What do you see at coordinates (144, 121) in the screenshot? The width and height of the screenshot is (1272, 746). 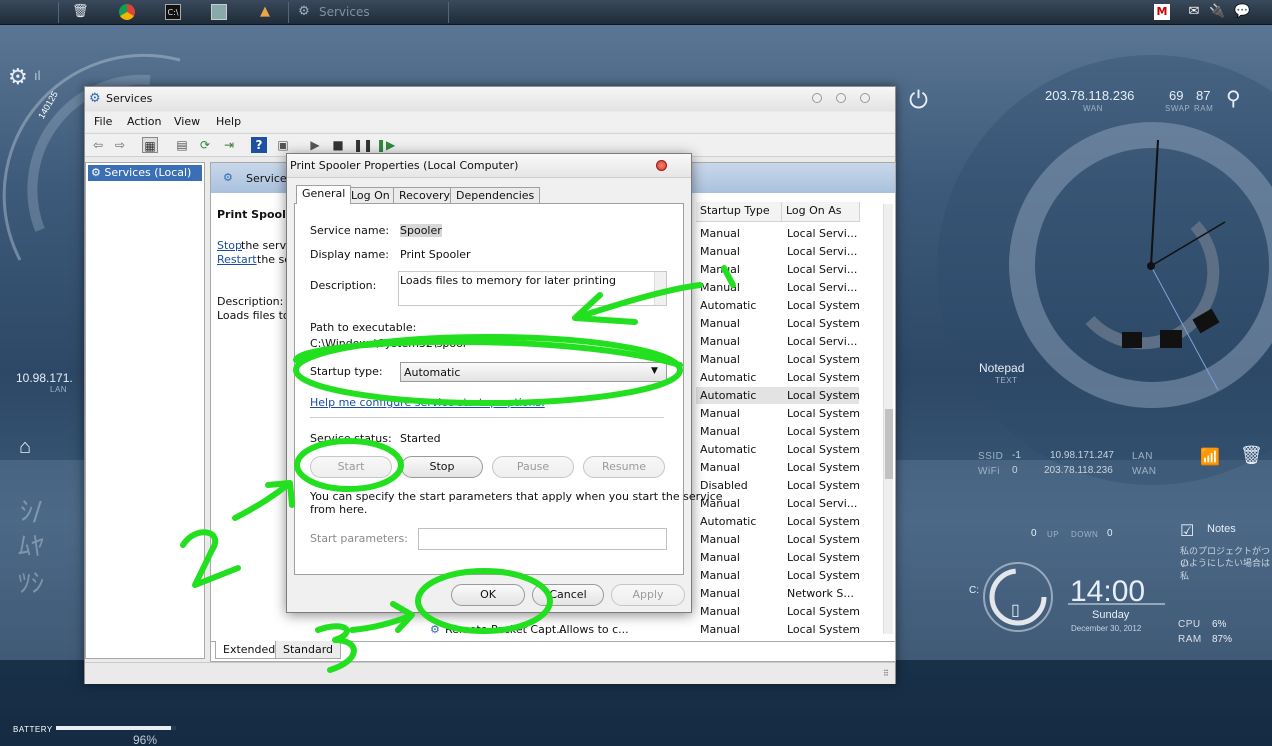 I see `menu-action: Action` at bounding box center [144, 121].